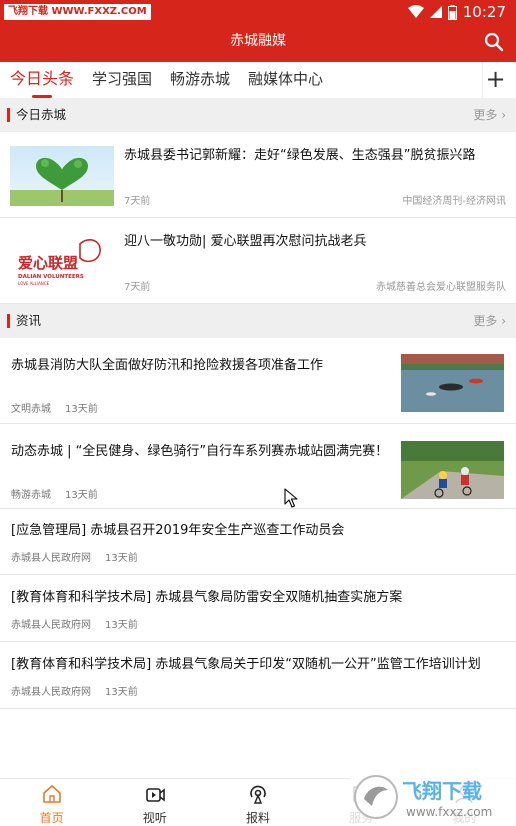 The image size is (516, 826). Describe the element at coordinates (41, 114) in the screenshot. I see `section-title: 今日赤城` at that location.